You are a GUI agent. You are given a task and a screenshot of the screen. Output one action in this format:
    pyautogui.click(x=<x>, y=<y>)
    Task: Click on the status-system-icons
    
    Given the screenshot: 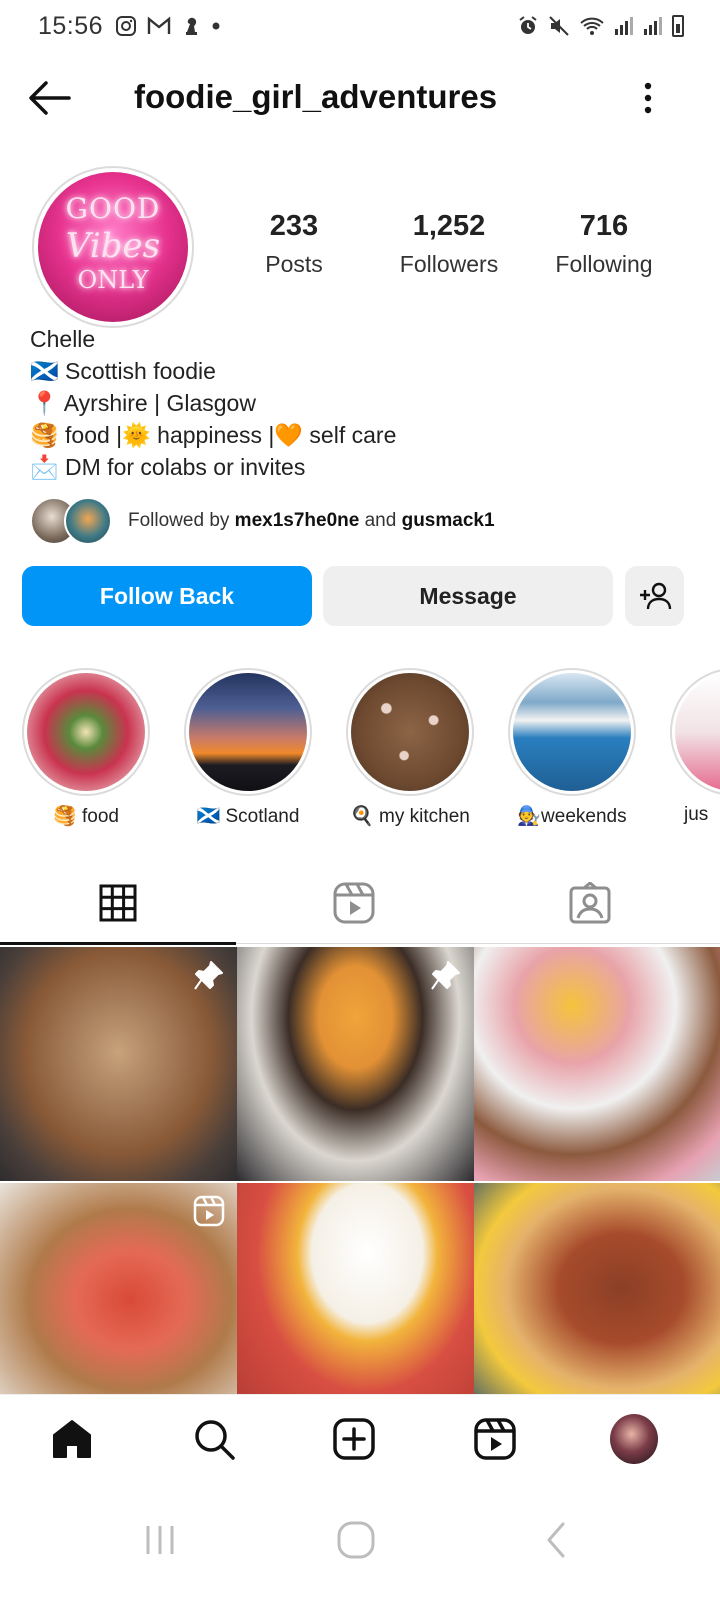 What is the action you would take?
    pyautogui.click(x=600, y=26)
    